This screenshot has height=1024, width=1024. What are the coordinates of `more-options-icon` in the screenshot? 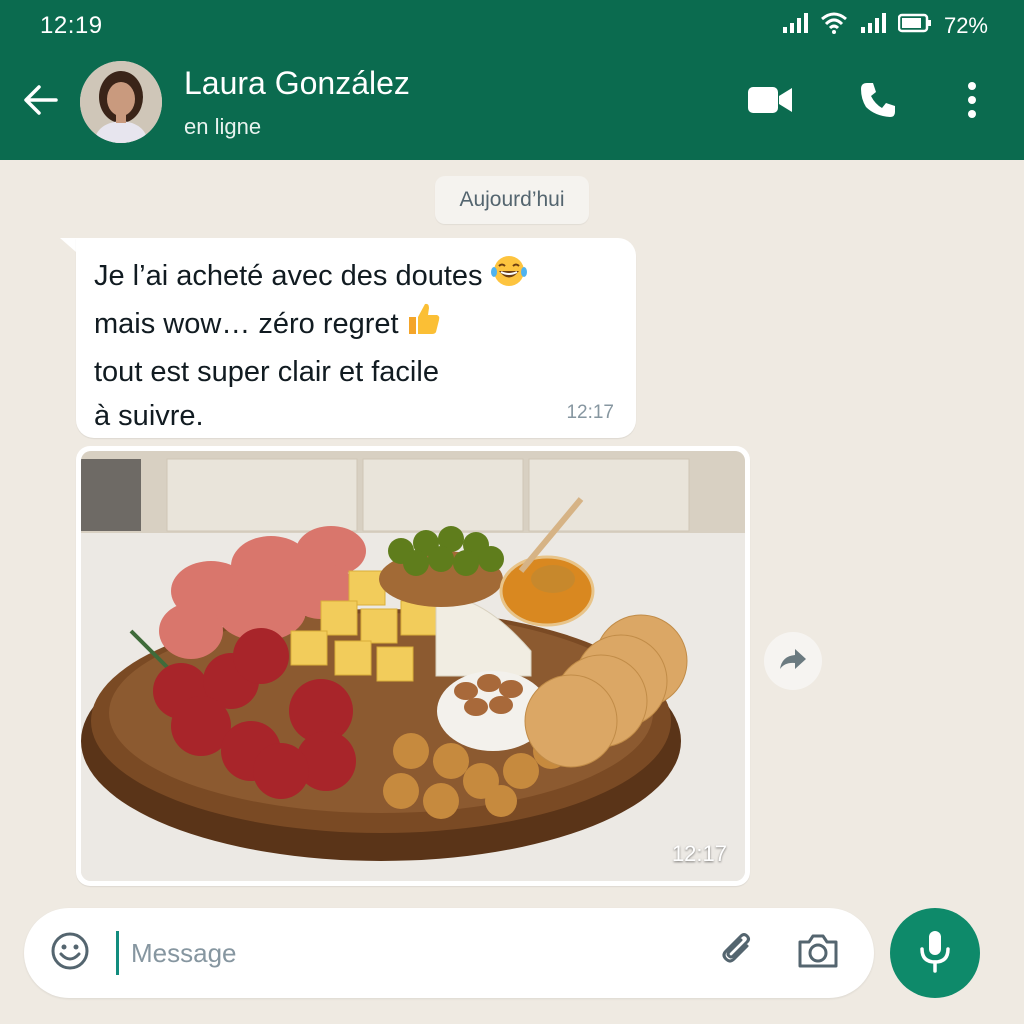 It's located at (972, 102).